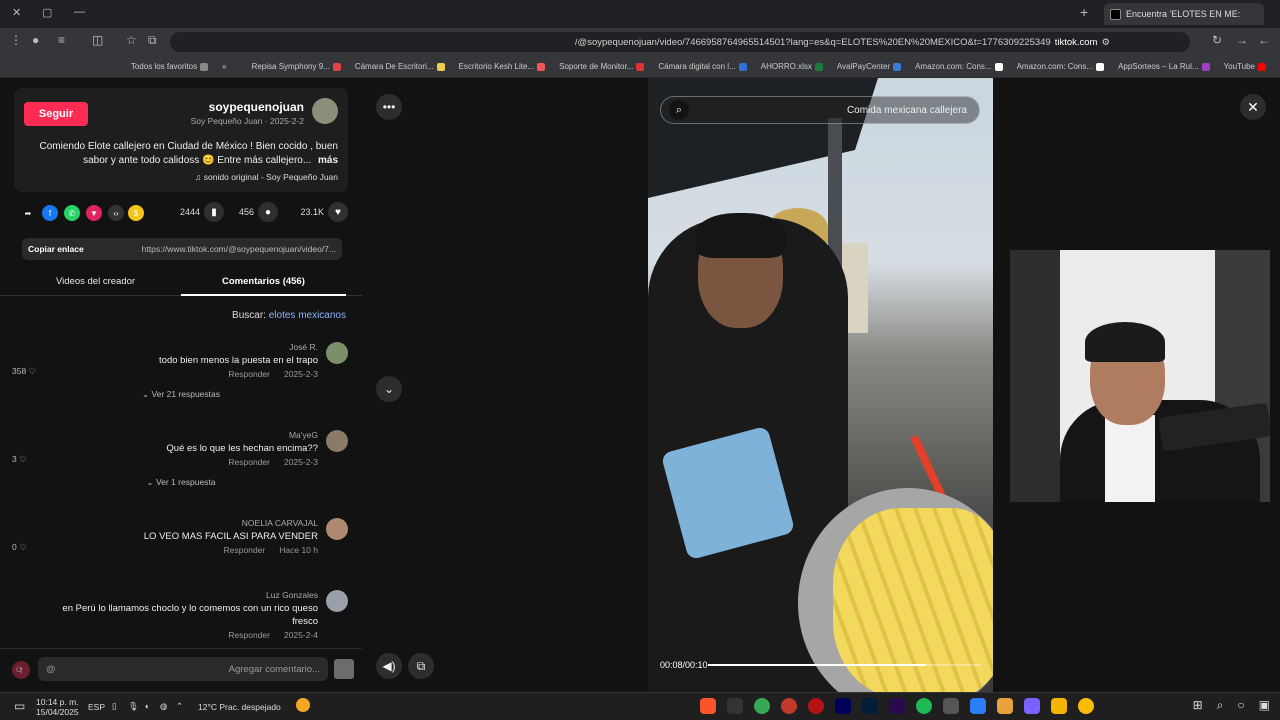 The image size is (1280, 720). I want to click on next-video-icon: ⌄, so click(389, 389).